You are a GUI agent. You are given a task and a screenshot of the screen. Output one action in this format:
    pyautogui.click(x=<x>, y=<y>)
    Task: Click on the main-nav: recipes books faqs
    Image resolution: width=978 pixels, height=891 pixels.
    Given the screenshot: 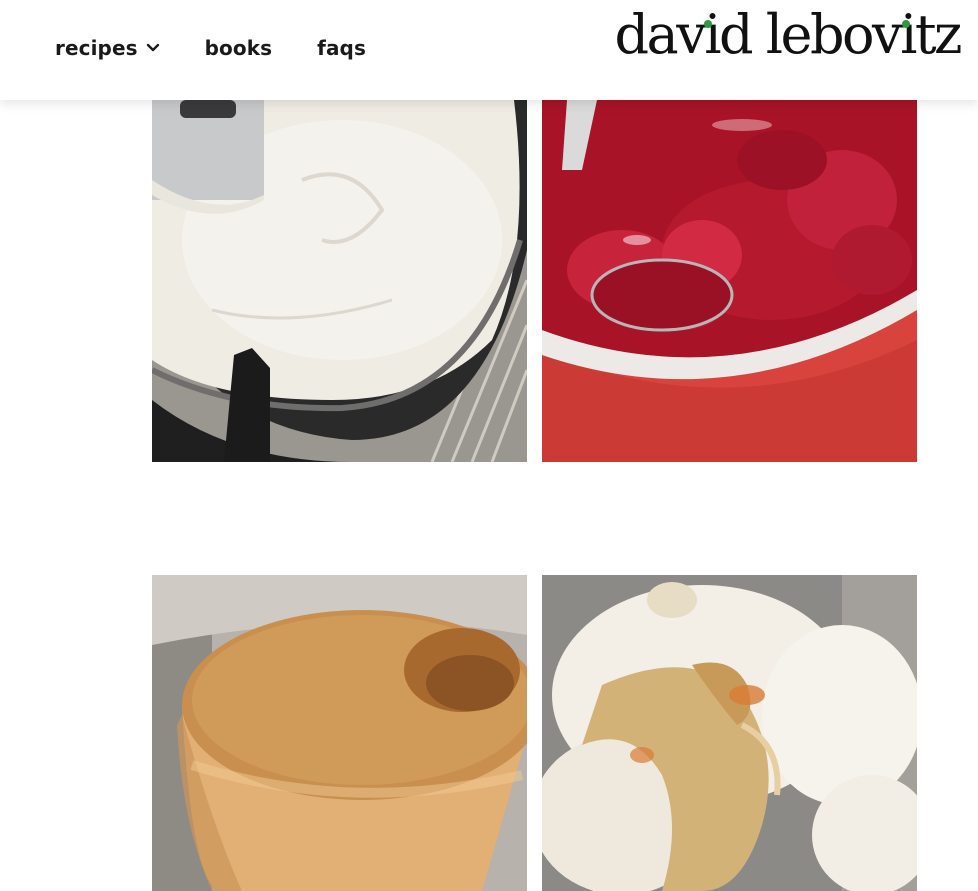 What is the action you would take?
    pyautogui.click(x=210, y=48)
    